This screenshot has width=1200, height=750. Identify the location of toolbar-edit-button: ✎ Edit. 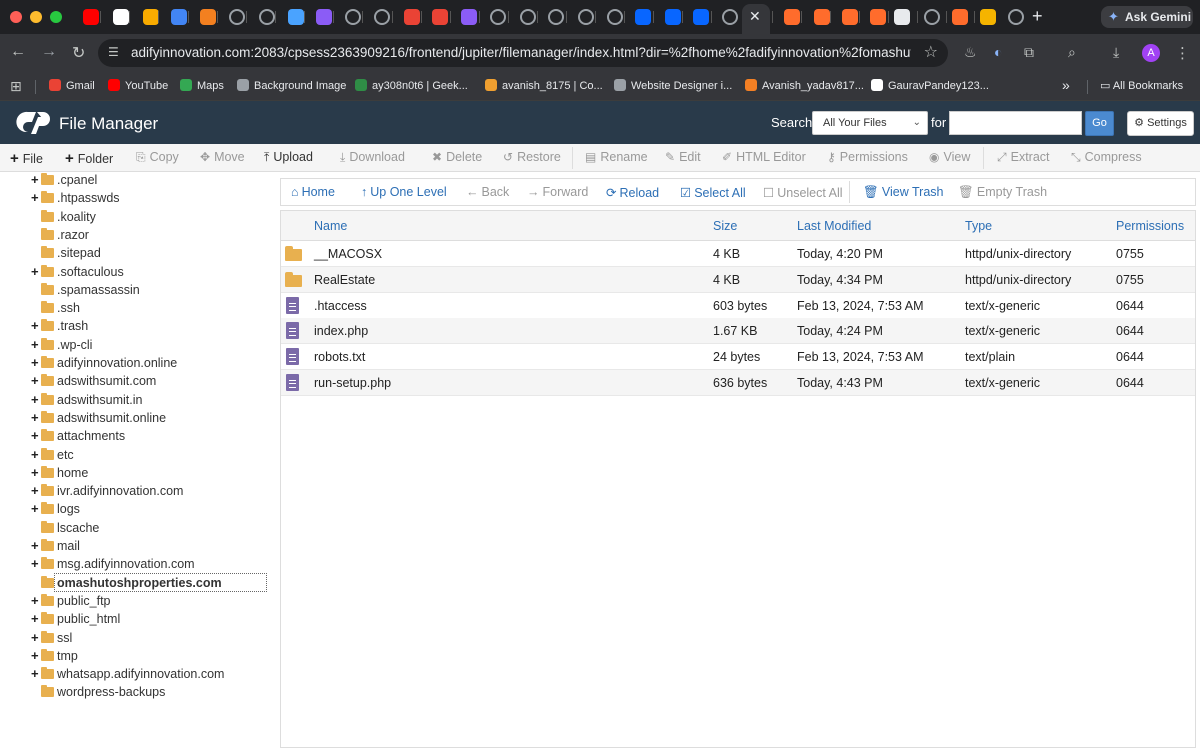
(683, 157).